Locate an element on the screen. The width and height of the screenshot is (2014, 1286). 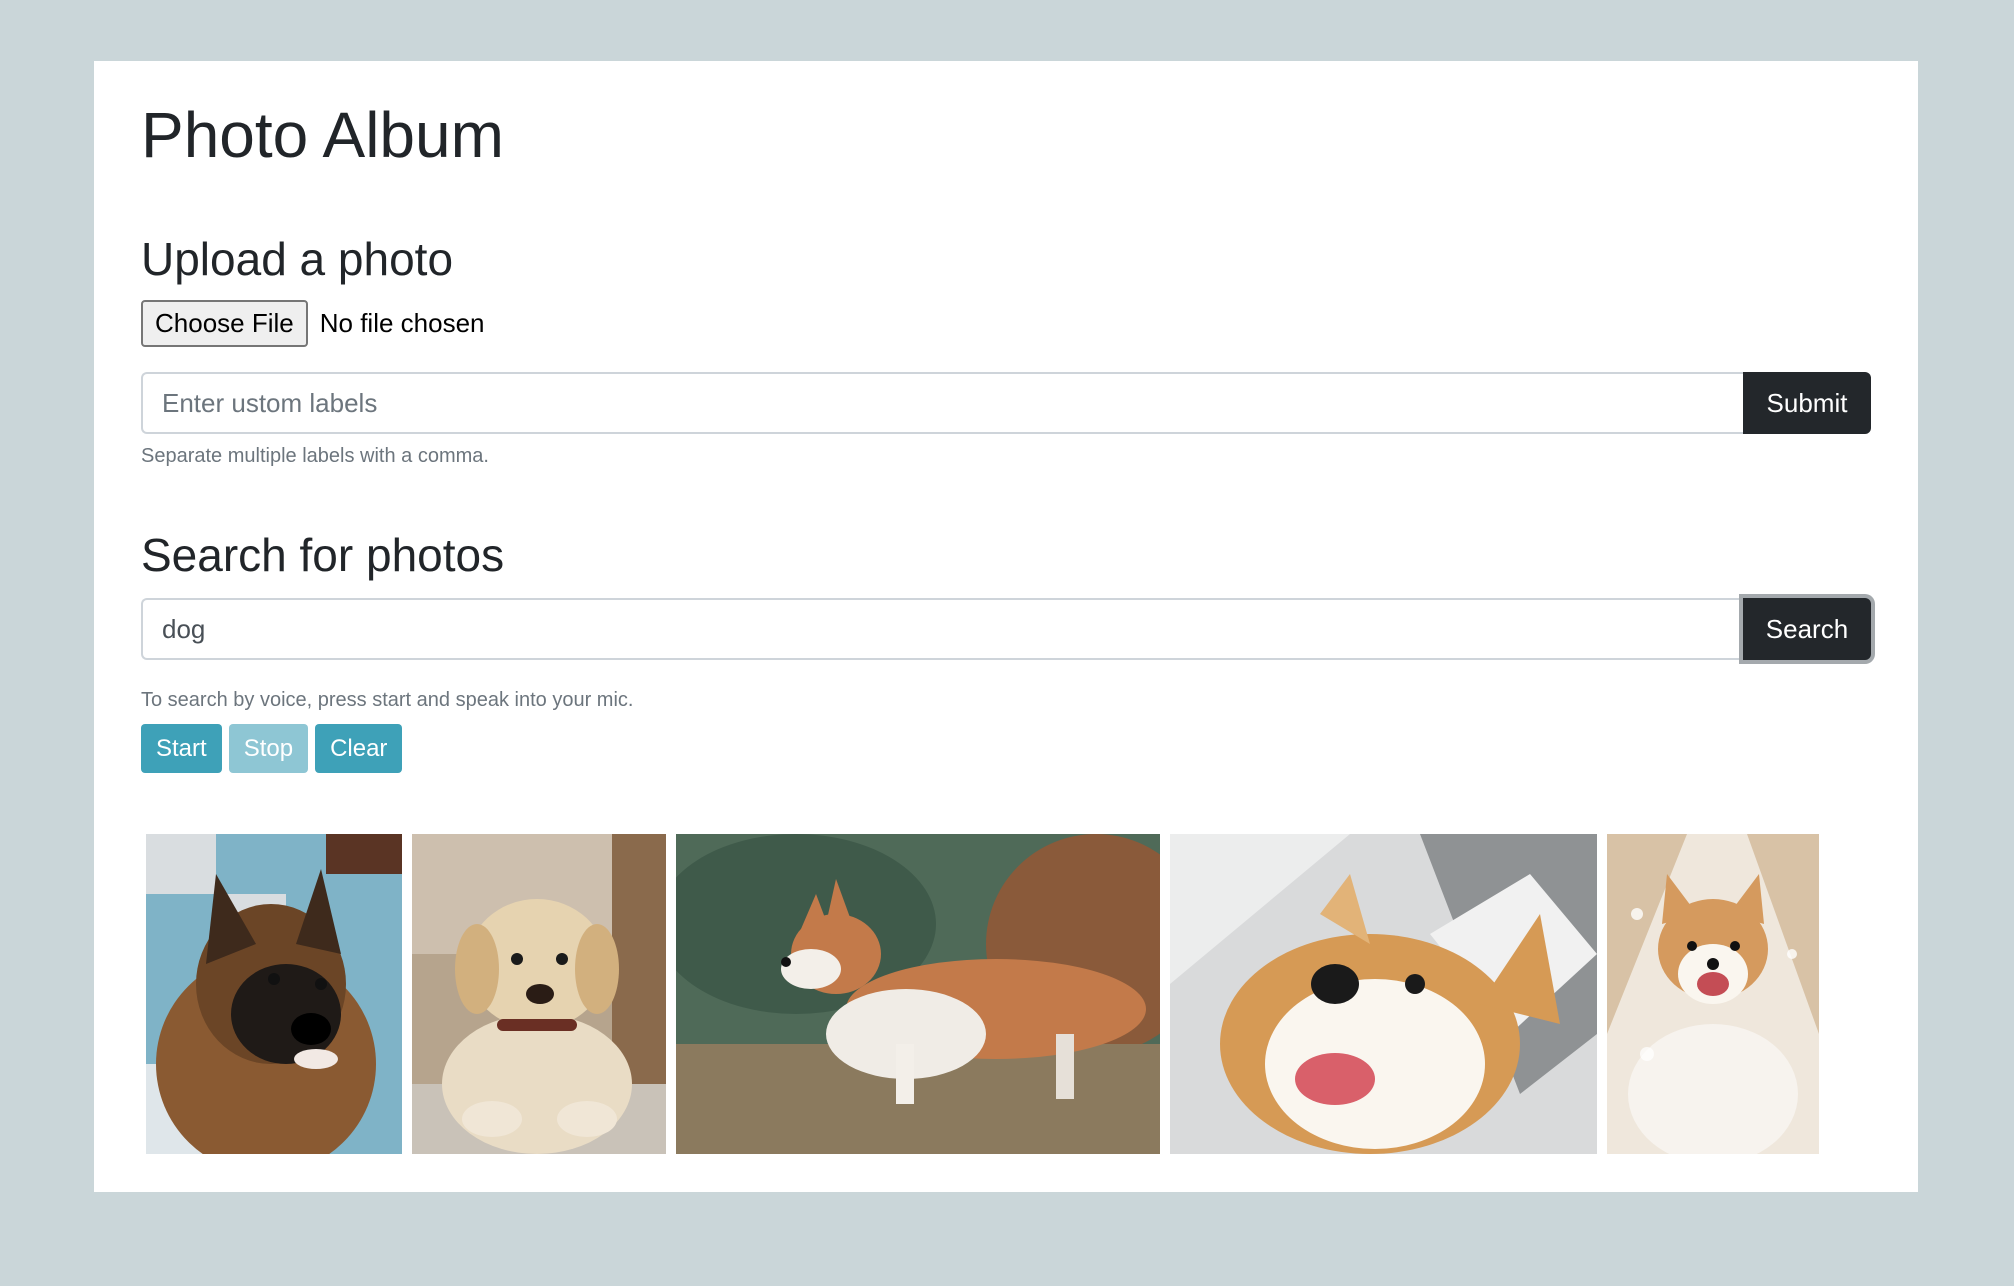
voice-controls: Start Stop Clear is located at coordinates (272, 748).